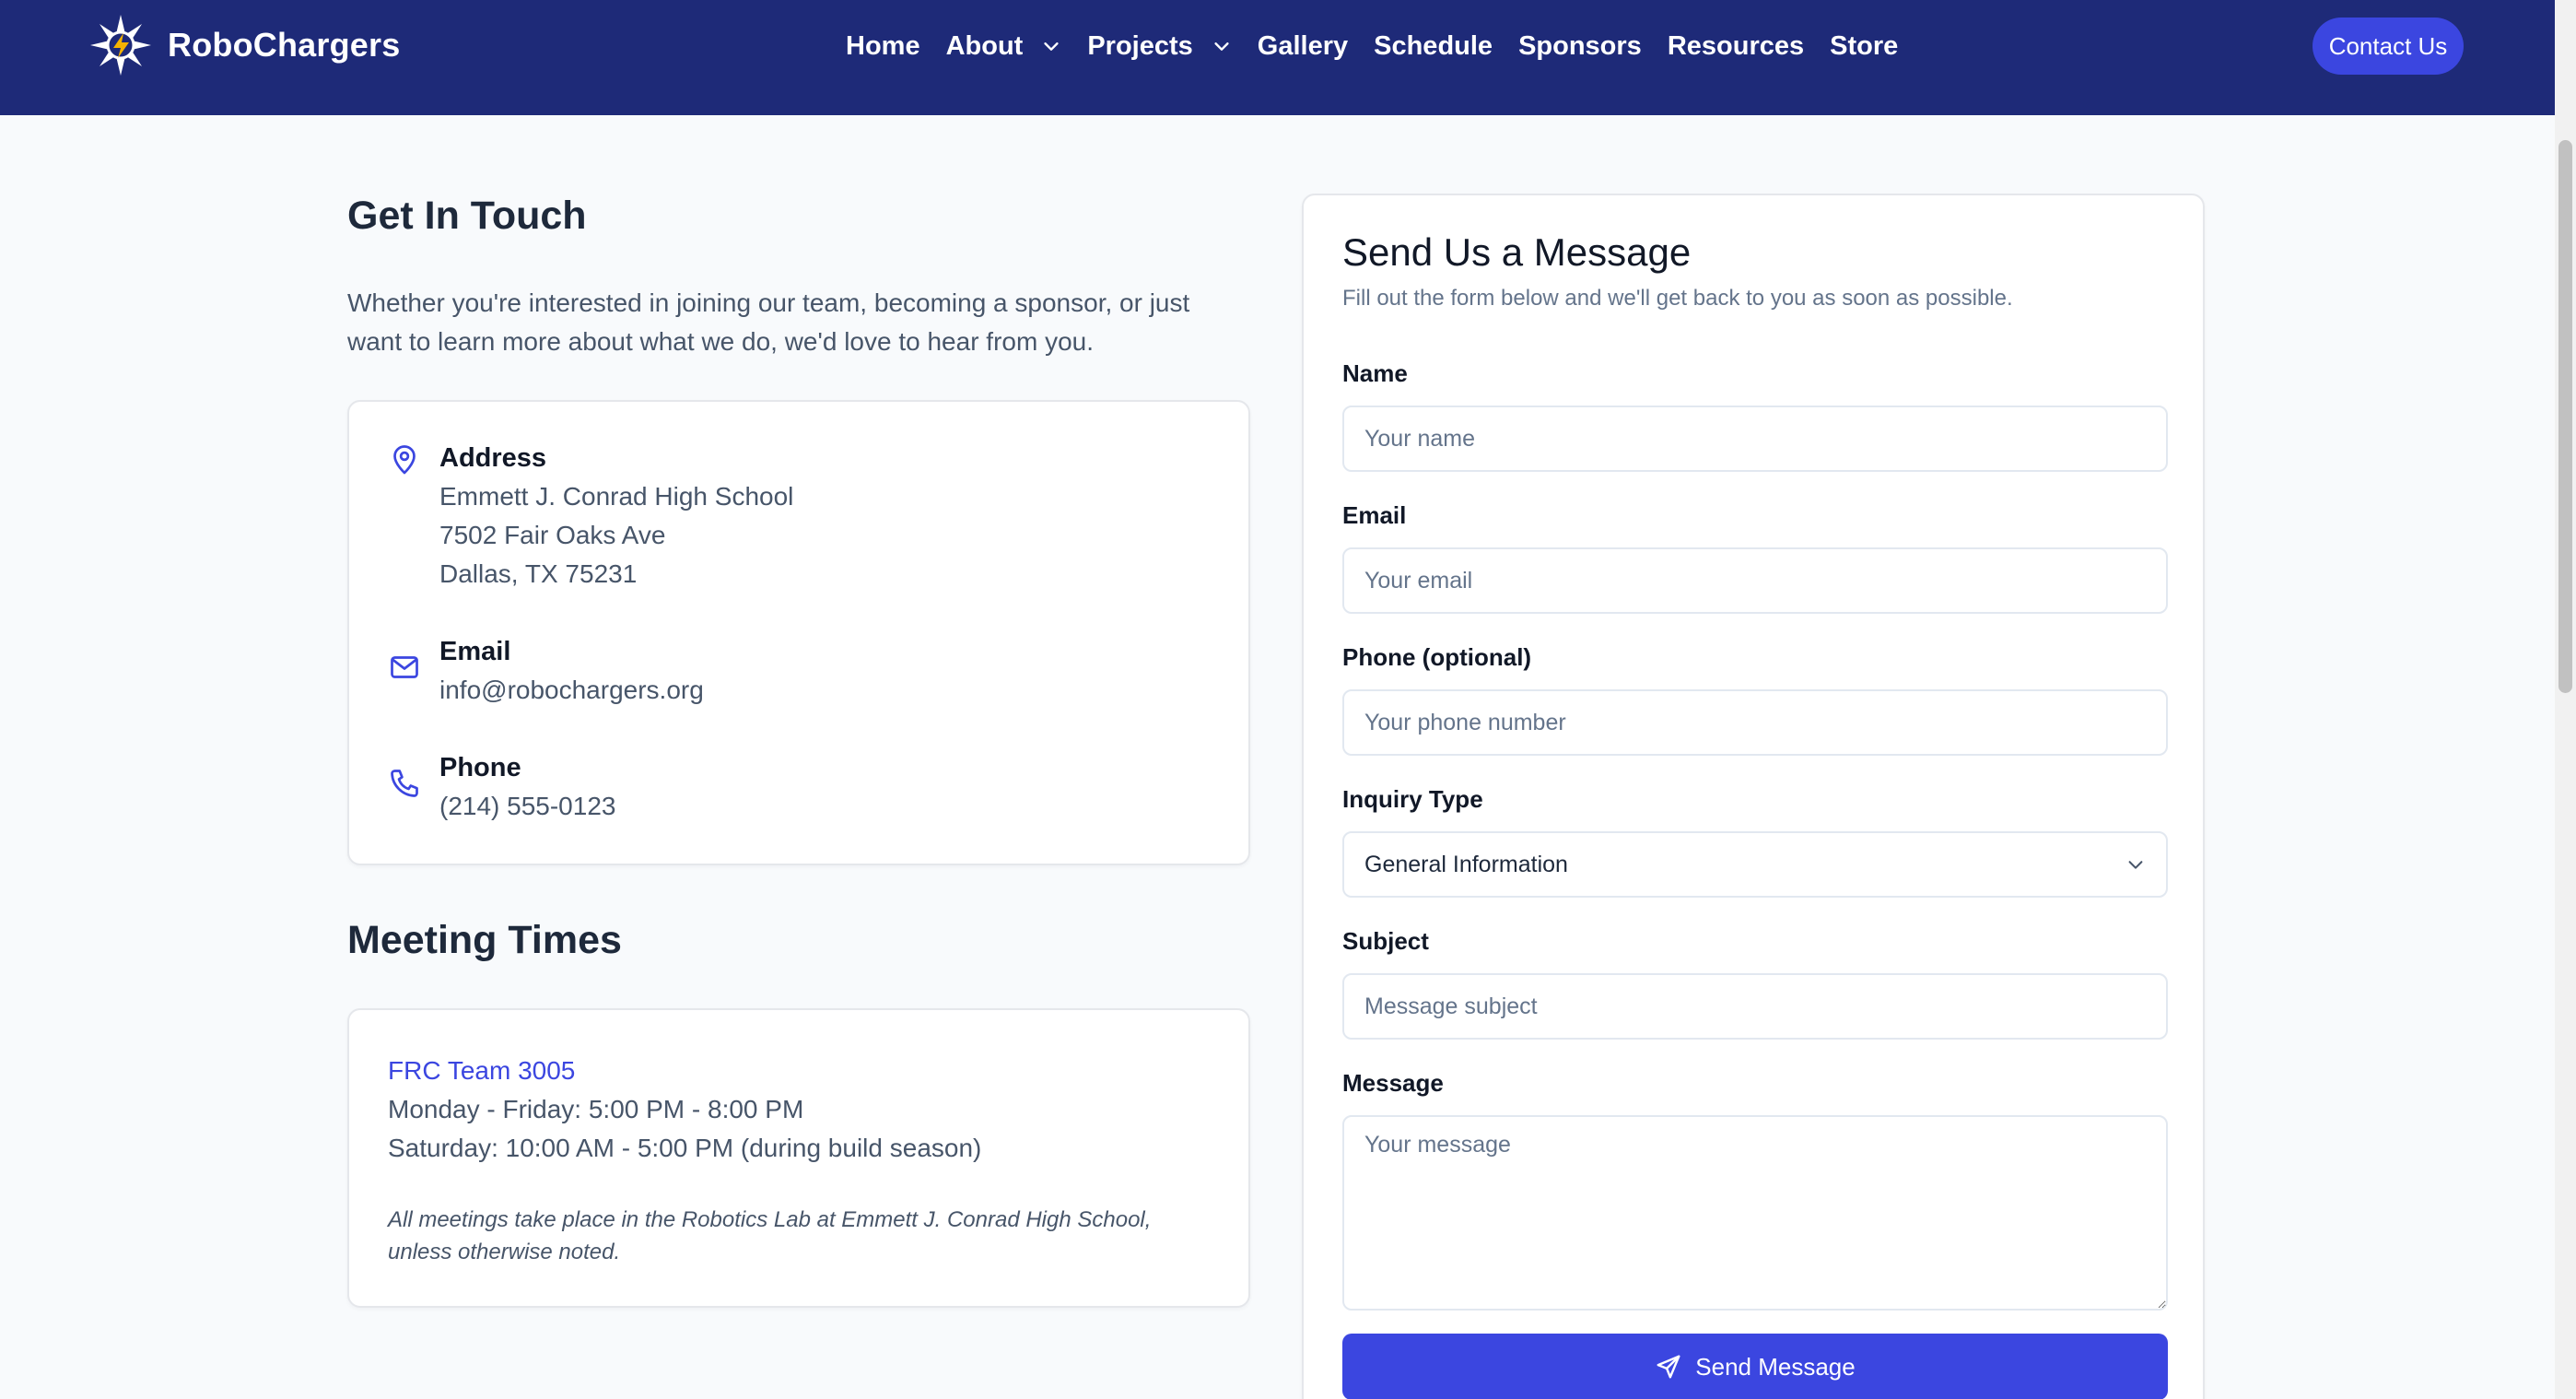 This screenshot has height=1399, width=2576. Describe the element at coordinates (1755, 580) in the screenshot. I see `email-input` at that location.